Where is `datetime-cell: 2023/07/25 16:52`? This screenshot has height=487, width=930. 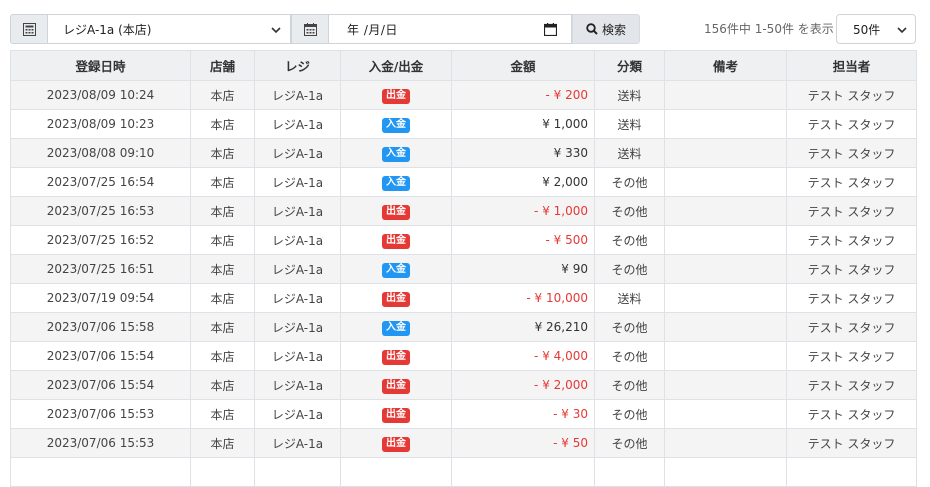 datetime-cell: 2023/07/25 16:52 is located at coordinates (100, 240).